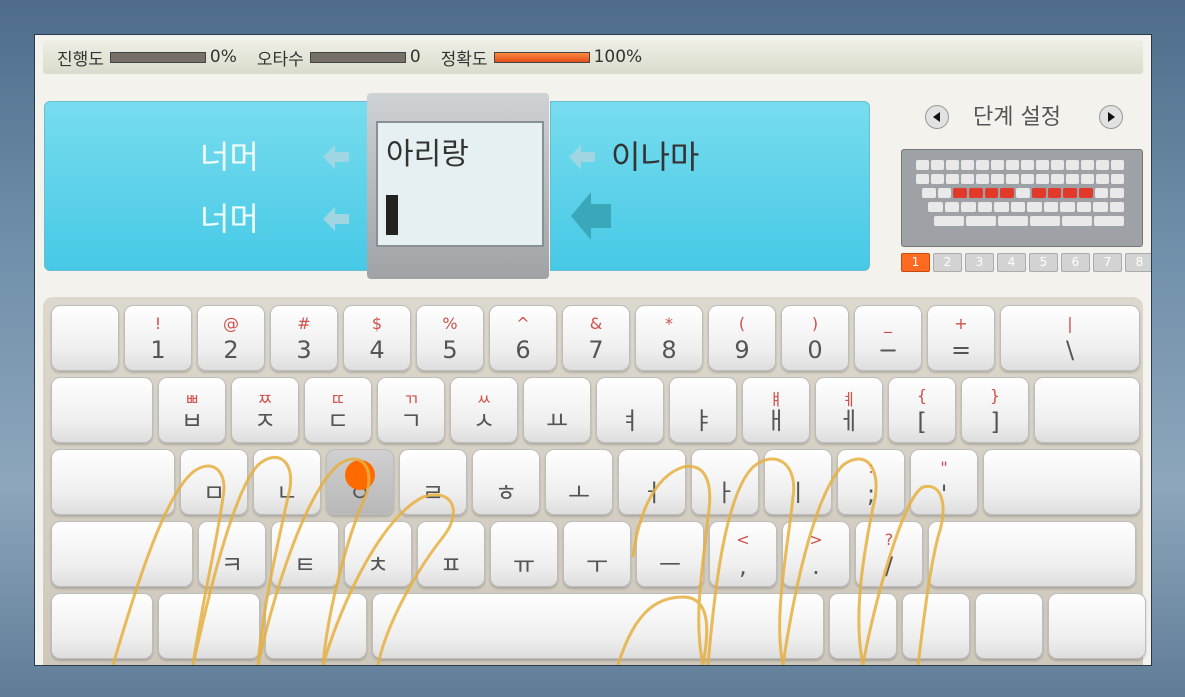 The width and height of the screenshot is (1185, 697). Describe the element at coordinates (287, 482) in the screenshot. I see `keyboard-key: ㄴ` at that location.